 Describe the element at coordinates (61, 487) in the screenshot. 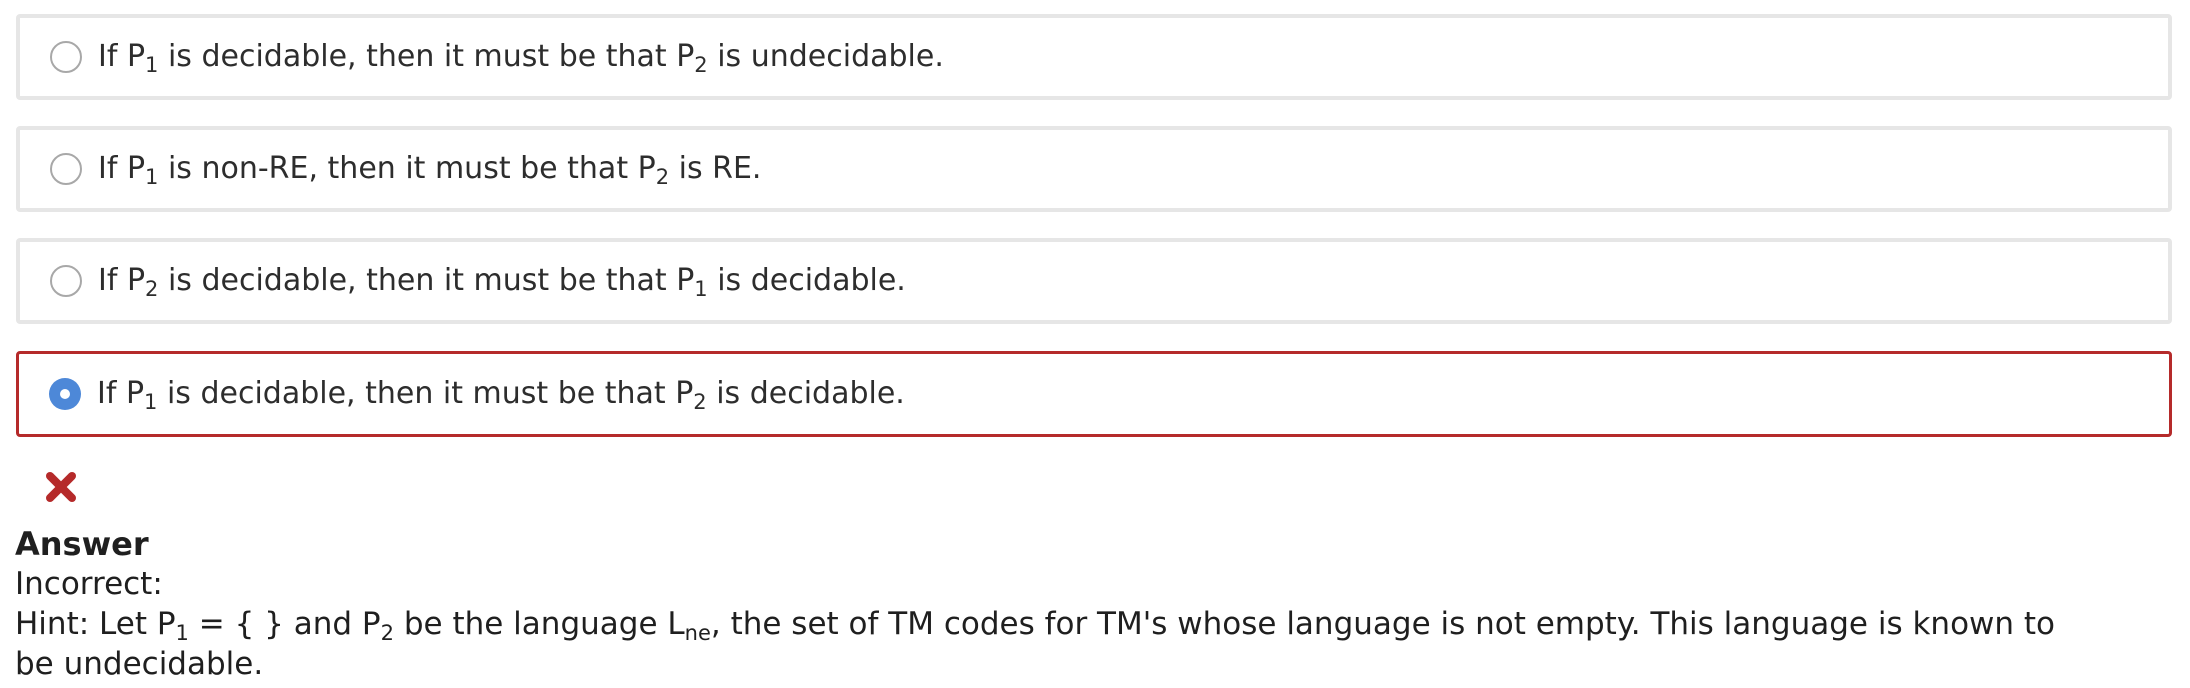

I see `x-mark-icon` at that location.